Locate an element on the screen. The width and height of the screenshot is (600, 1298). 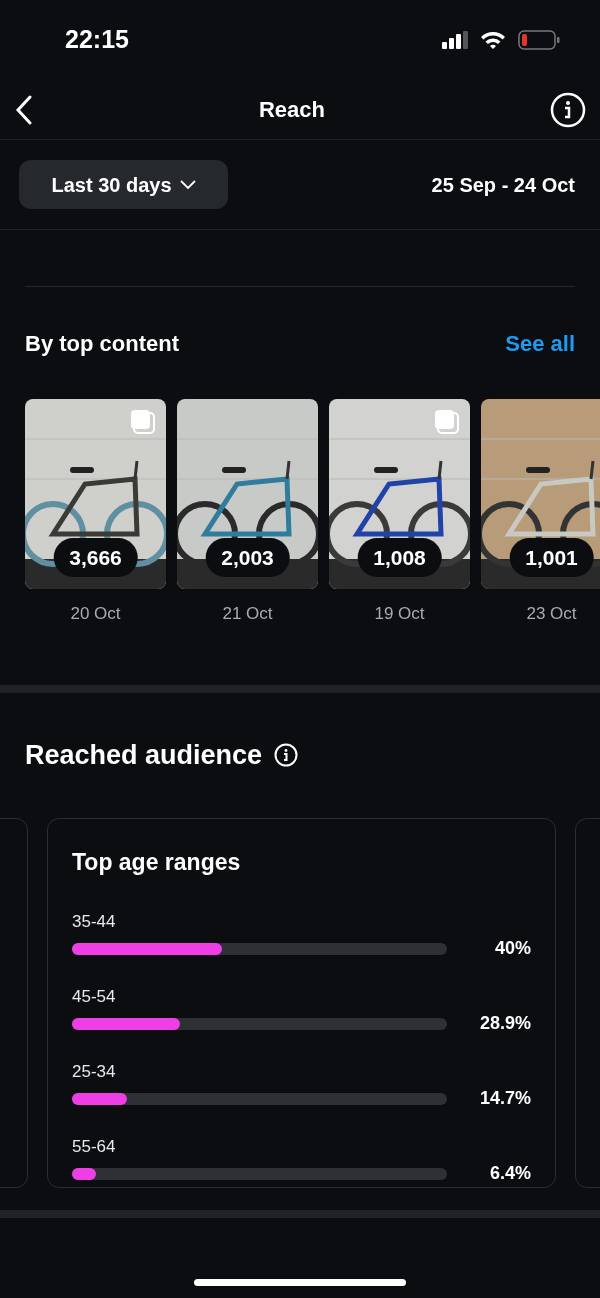
battery-icon is located at coordinates (539, 40).